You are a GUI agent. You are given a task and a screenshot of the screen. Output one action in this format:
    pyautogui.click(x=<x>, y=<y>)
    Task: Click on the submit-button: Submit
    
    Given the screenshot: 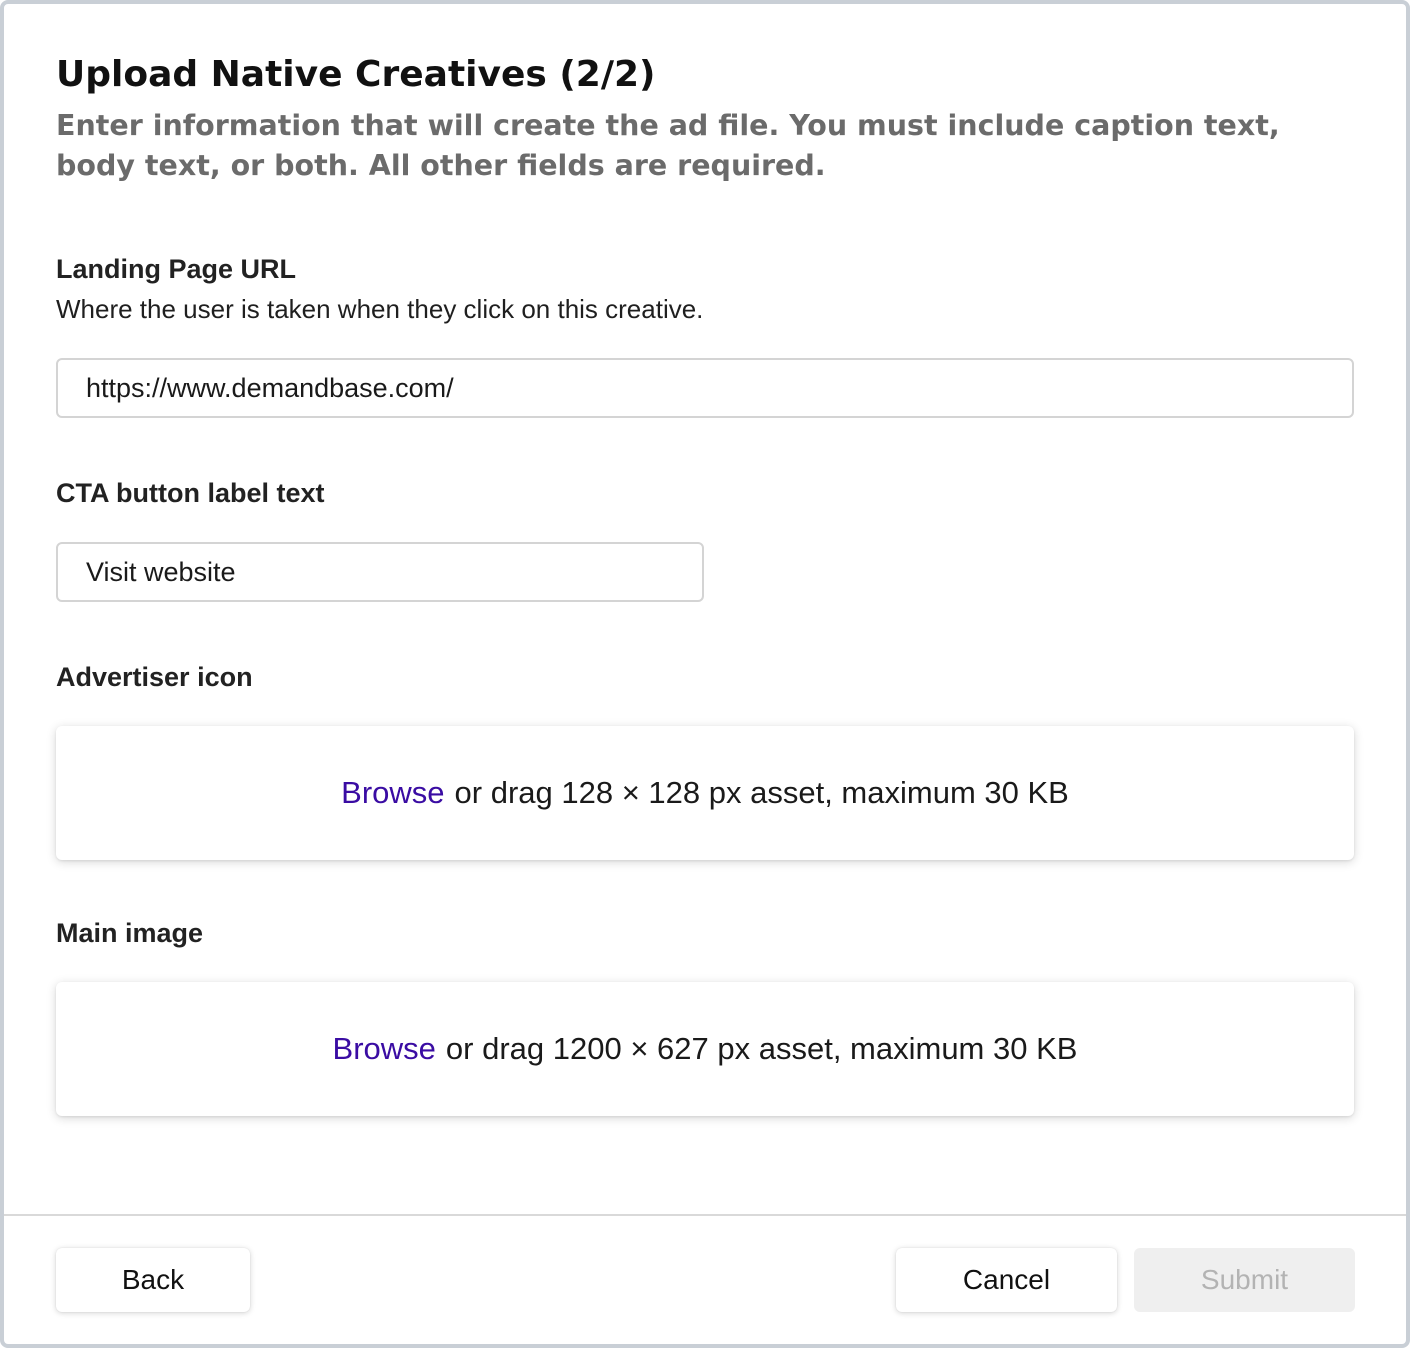 What is the action you would take?
    pyautogui.click(x=1244, y=1280)
    